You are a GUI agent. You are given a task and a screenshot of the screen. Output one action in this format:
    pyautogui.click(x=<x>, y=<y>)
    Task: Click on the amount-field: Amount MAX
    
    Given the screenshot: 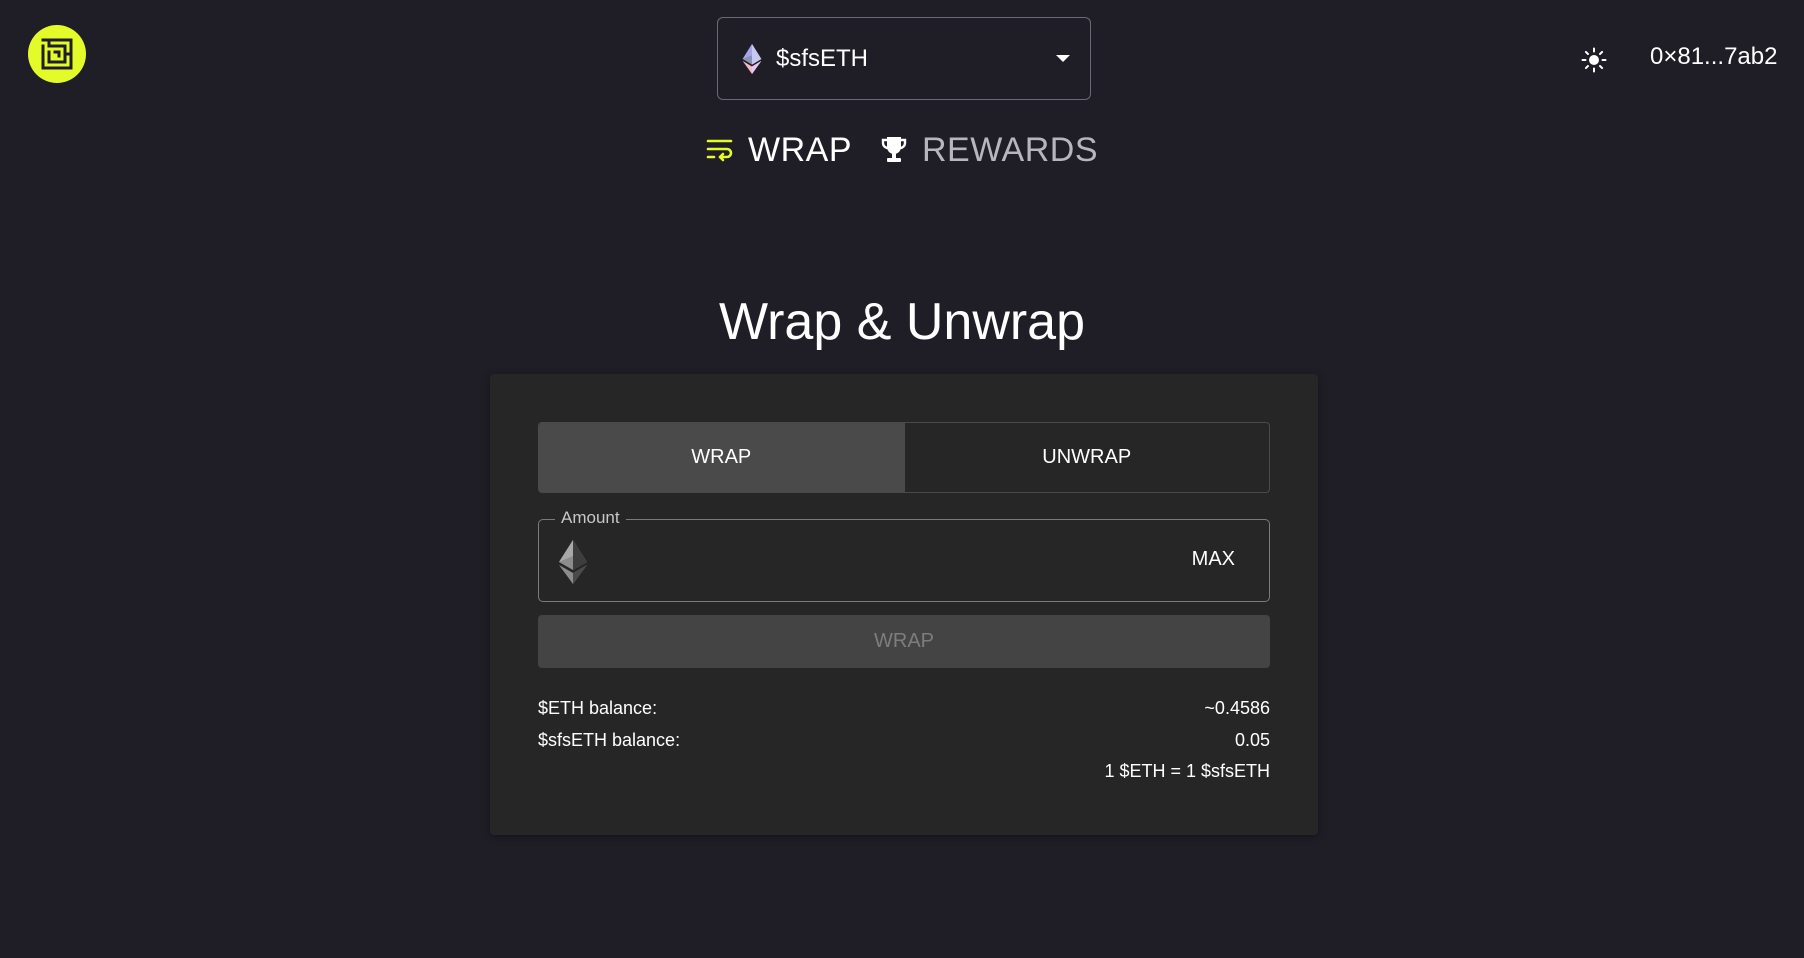 What is the action you would take?
    pyautogui.click(x=904, y=555)
    